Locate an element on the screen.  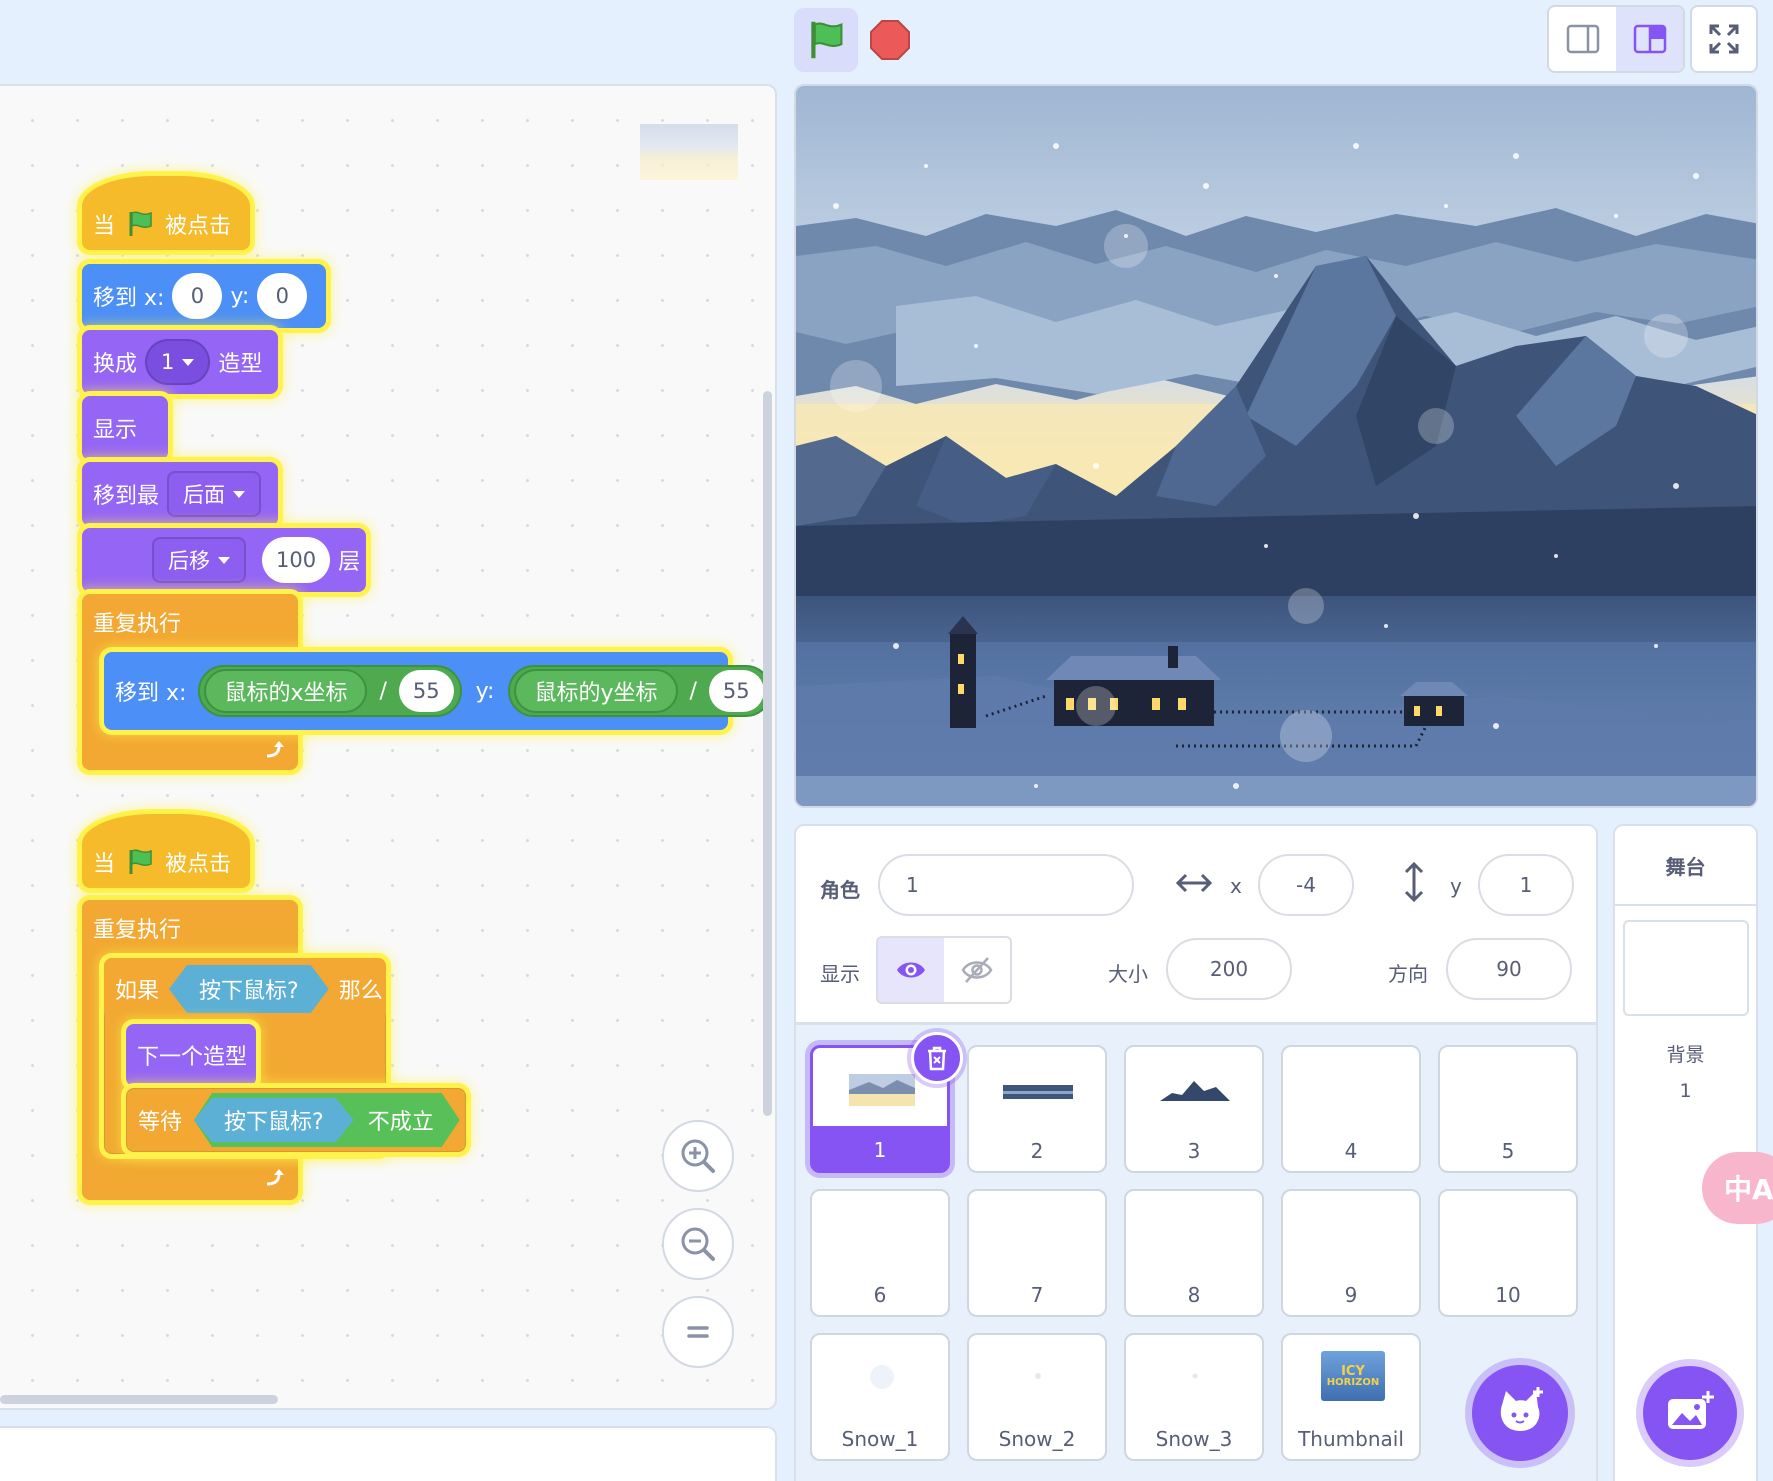
goto-mouse-block: 移到 x: 鼠标的x坐标 / 55 y: 鼠标的y坐标 / 55 is located at coordinates (438, 691).